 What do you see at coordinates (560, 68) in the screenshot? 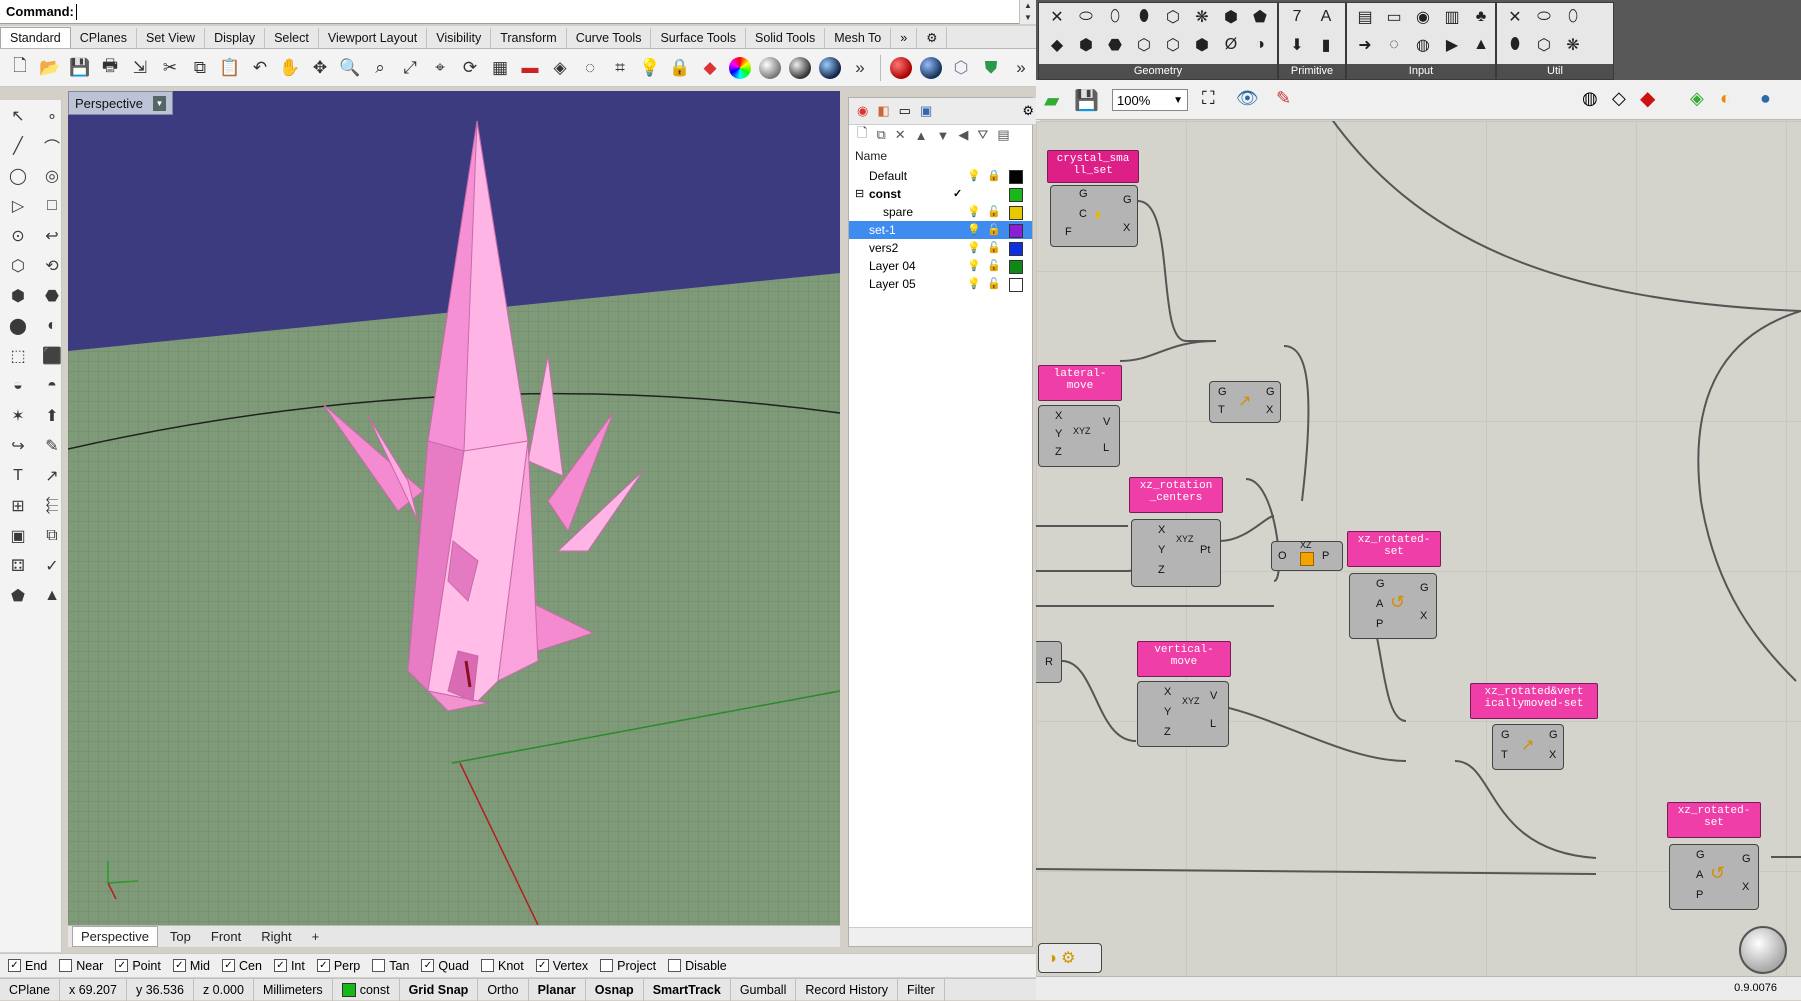
I see `cplane-icon: ◈` at bounding box center [560, 68].